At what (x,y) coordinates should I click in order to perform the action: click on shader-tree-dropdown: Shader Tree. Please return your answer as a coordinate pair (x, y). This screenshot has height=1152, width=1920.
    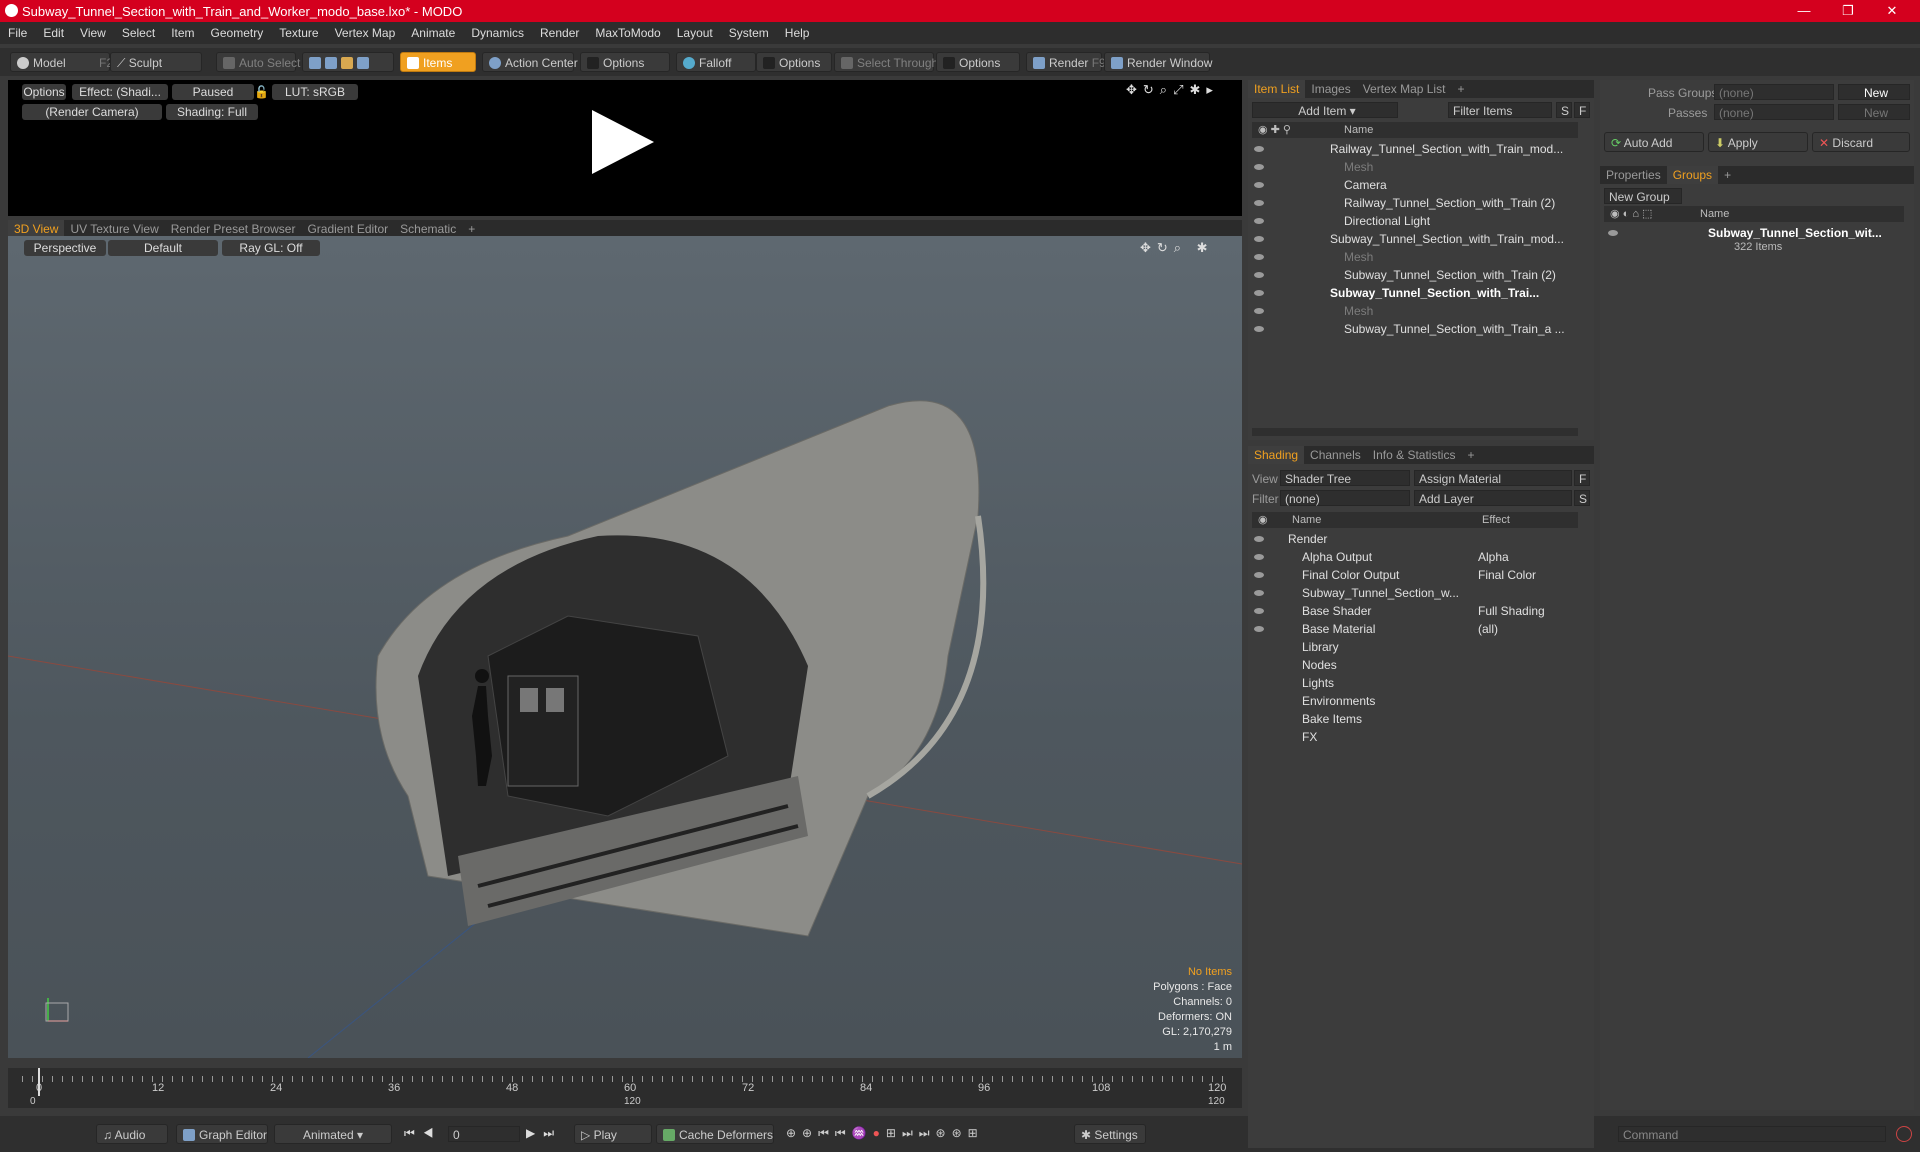
    Looking at the image, I should click on (1345, 478).